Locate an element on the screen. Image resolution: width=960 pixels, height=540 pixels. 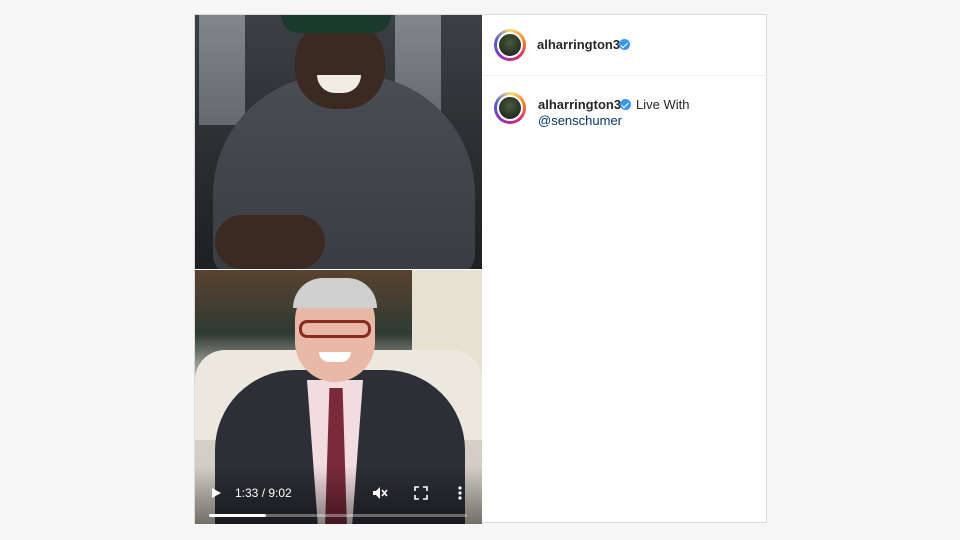
fullscreen-button is located at coordinates (421, 493).